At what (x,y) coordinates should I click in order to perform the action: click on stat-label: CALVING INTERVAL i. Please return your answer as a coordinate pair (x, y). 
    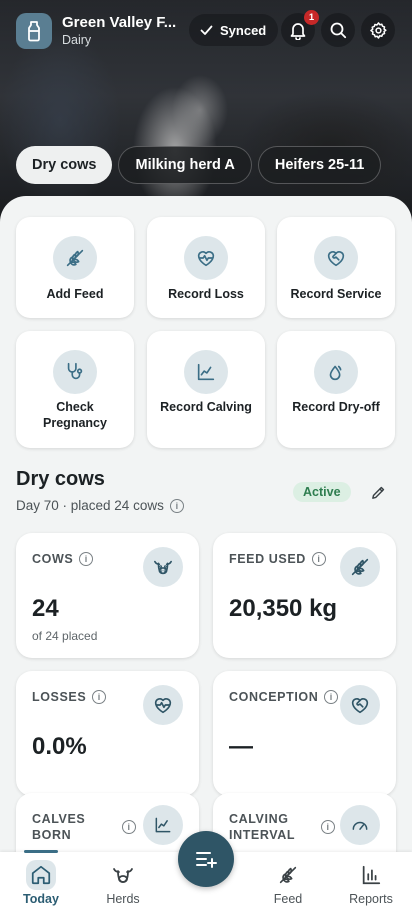
    Looking at the image, I should click on (289, 827).